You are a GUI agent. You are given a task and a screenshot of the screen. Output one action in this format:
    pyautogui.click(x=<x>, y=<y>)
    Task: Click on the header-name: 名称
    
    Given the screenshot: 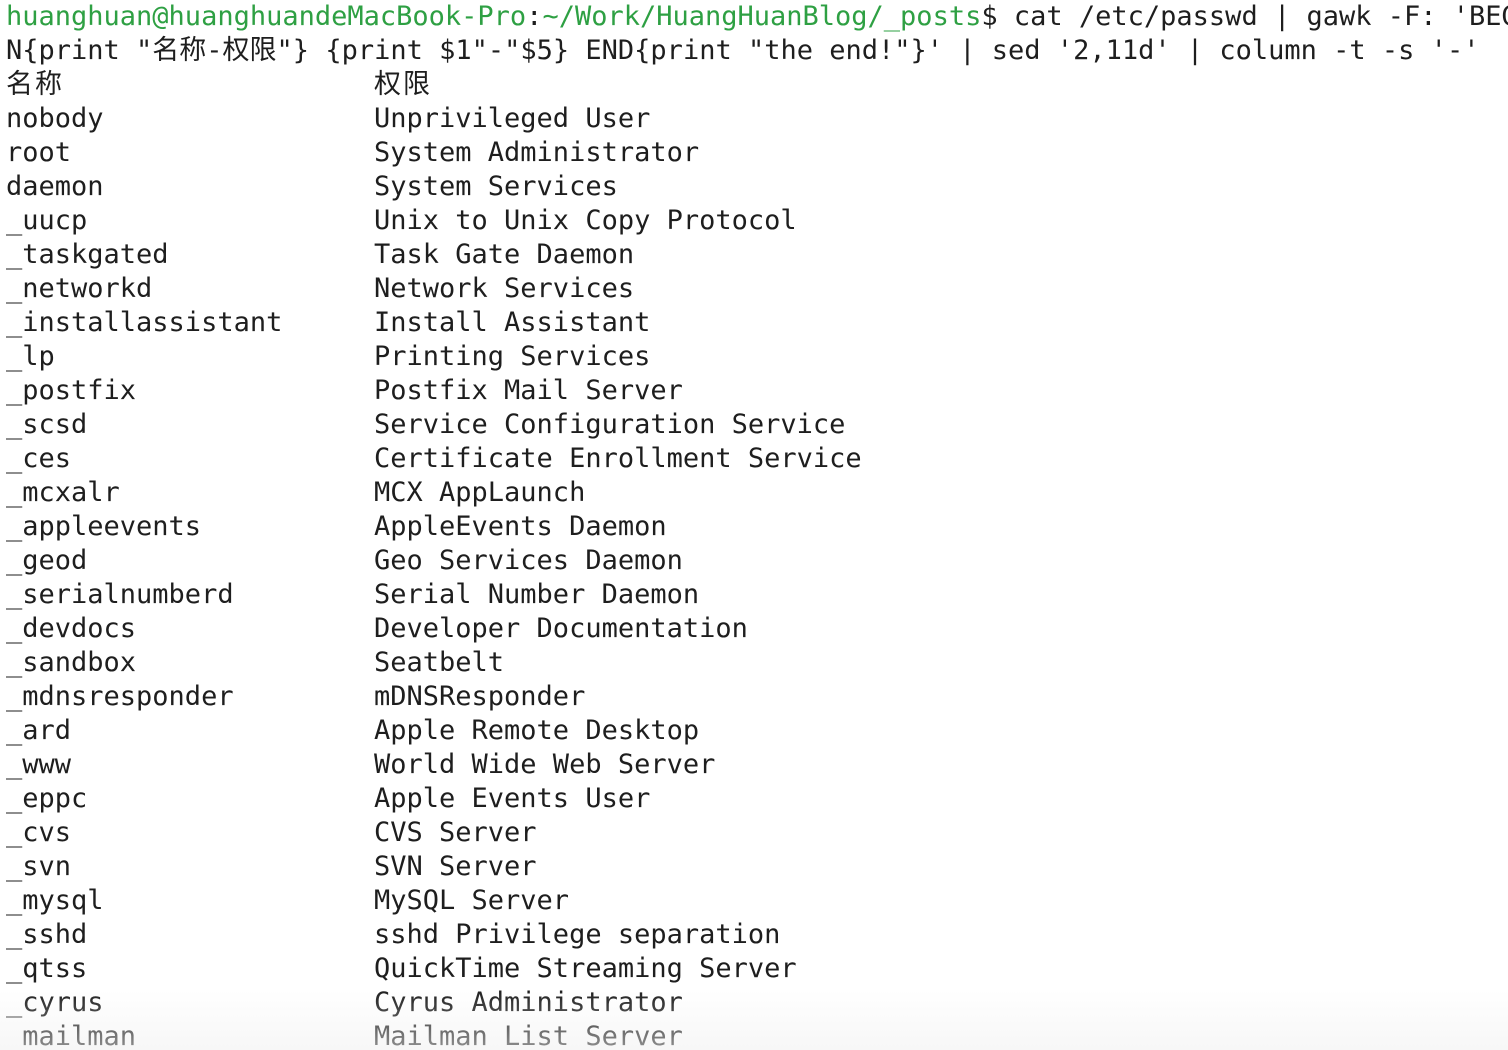 What is the action you would take?
    pyautogui.click(x=35, y=84)
    